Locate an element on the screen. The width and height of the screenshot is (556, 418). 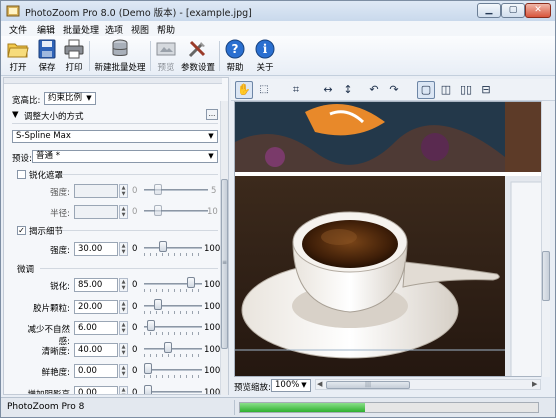
close-button: ✕ is located at coordinates (538, 10).